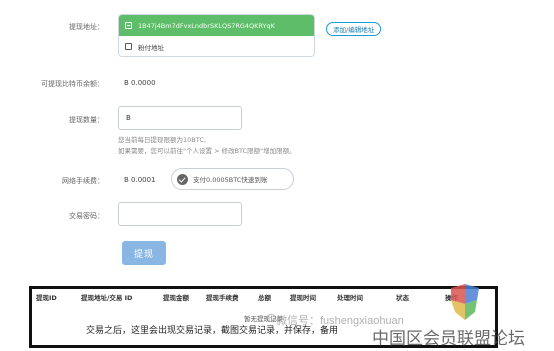 This screenshot has height=351, width=554. What do you see at coordinates (207, 150) in the screenshot?
I see `amount-limit-link-hint: 如果需要，您可以前往"个人设置 > 修改BTC限额"增加限额。` at bounding box center [207, 150].